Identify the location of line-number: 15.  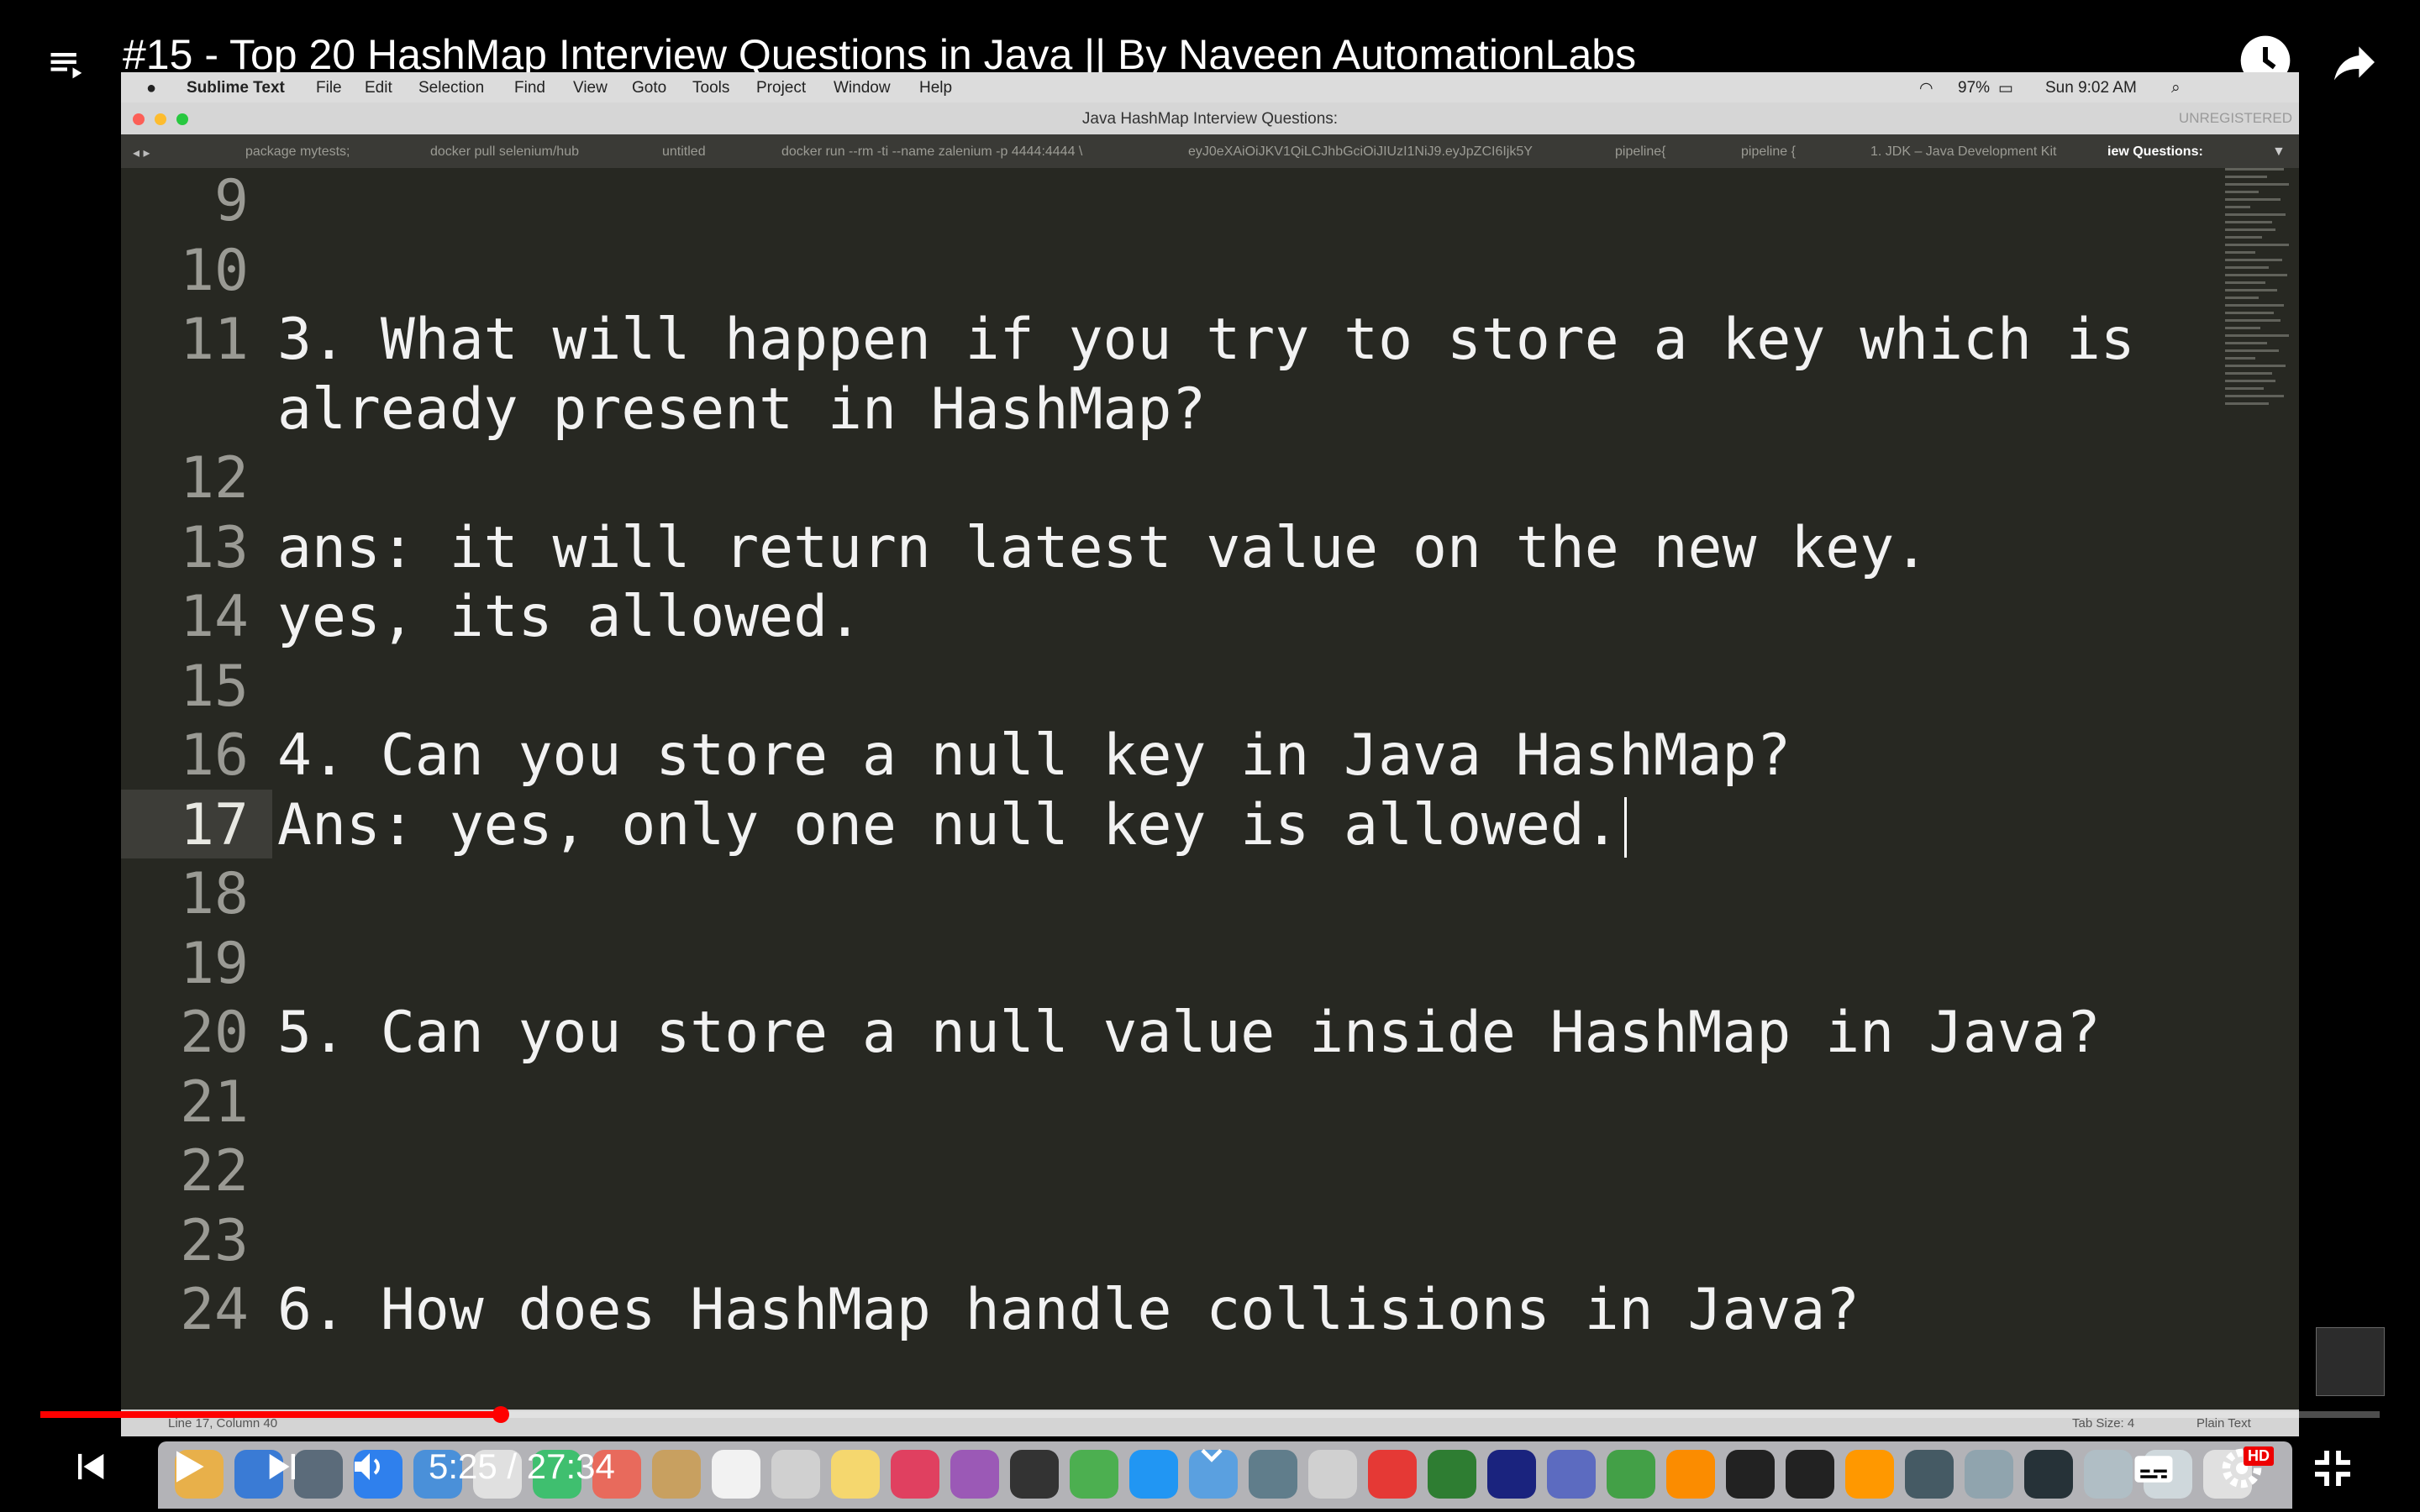
(214, 686).